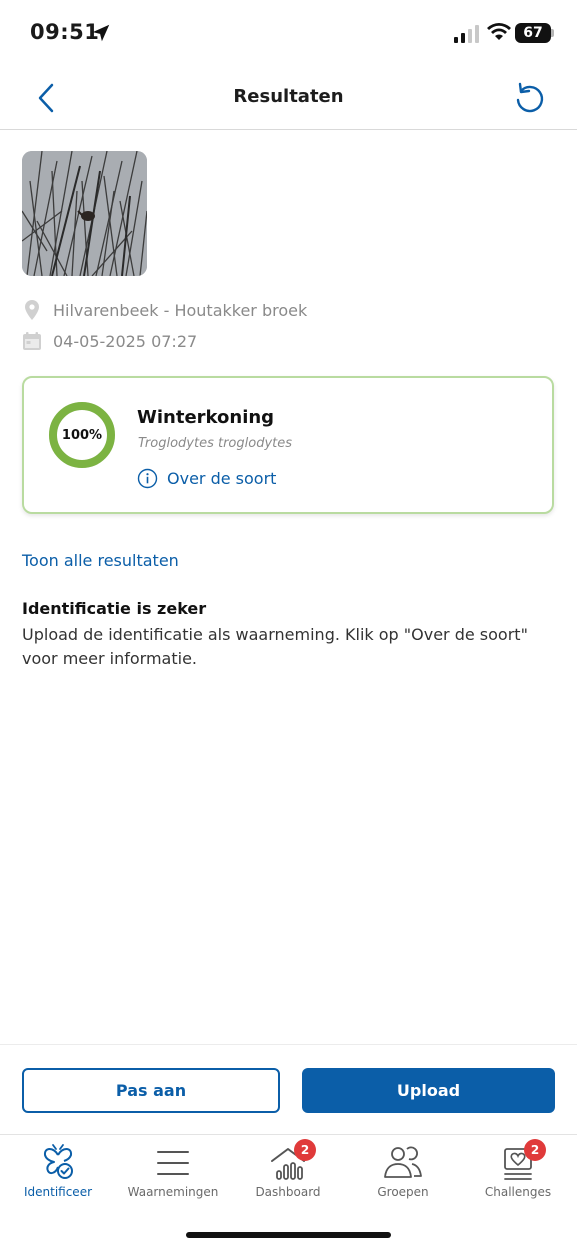 The image size is (577, 1250). I want to click on reset-button, so click(530, 98).